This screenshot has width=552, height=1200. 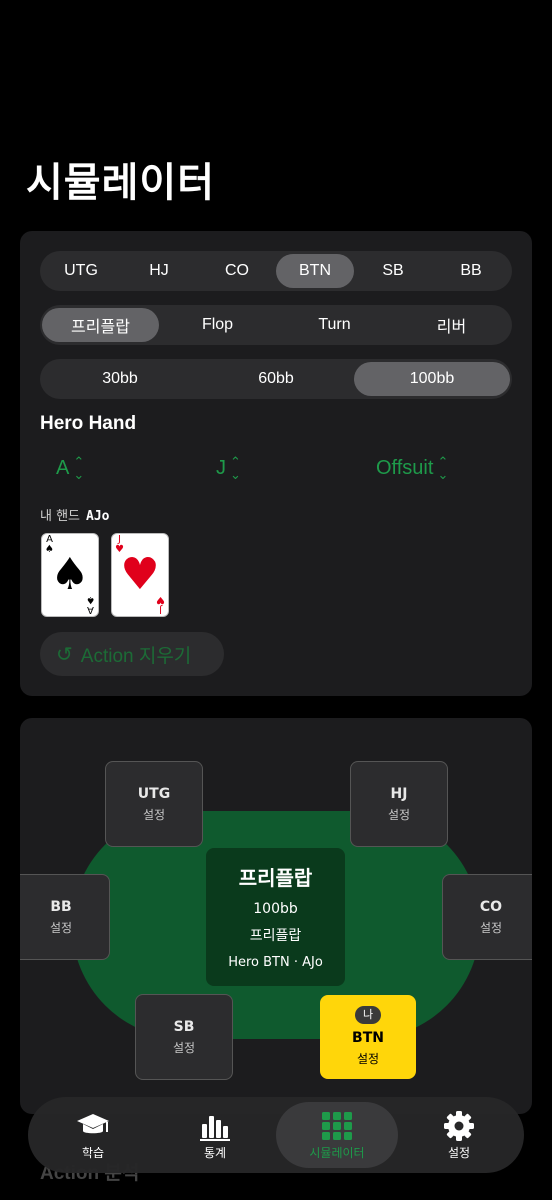 What do you see at coordinates (337, 1152) in the screenshot?
I see `tab-label: 시뮬레이터` at bounding box center [337, 1152].